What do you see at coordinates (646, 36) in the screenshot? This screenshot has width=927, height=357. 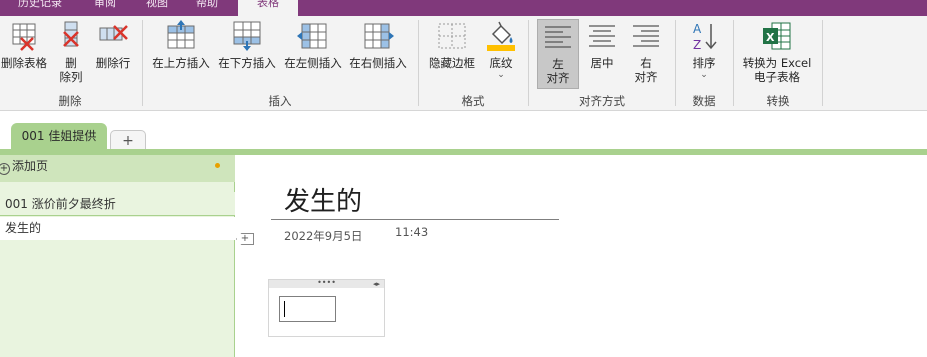 I see `align-right-icon` at bounding box center [646, 36].